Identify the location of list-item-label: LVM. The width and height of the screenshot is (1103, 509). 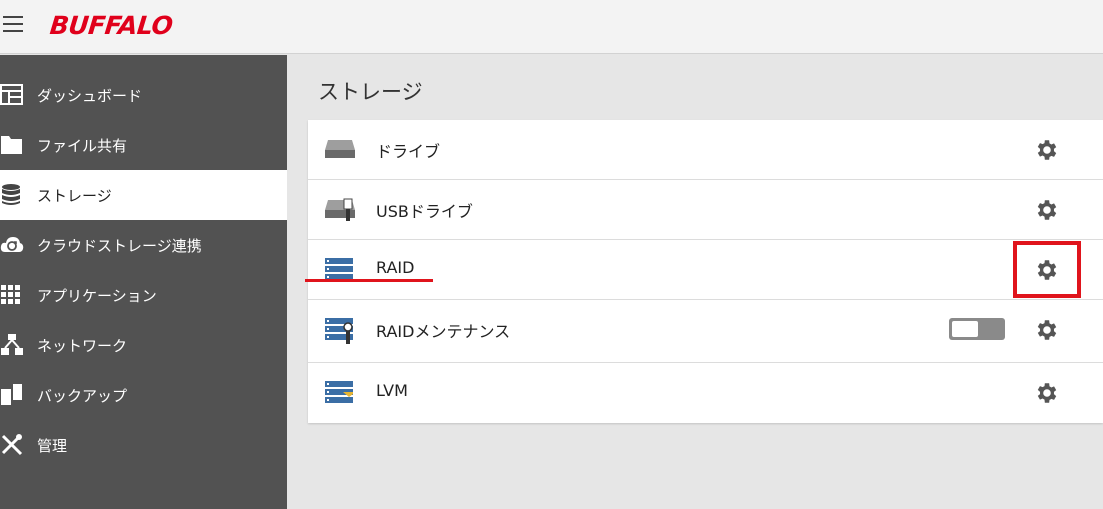
(392, 390).